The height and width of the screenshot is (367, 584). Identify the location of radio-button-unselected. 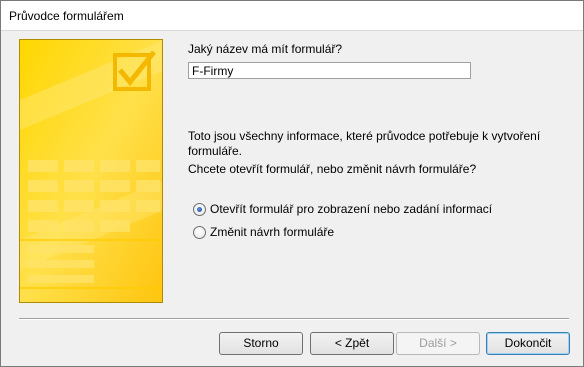
(199, 232).